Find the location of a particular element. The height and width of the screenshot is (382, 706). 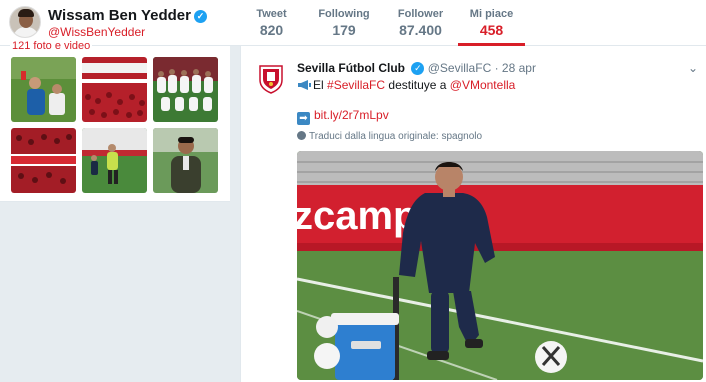

profile-avatar is located at coordinates (25, 22).